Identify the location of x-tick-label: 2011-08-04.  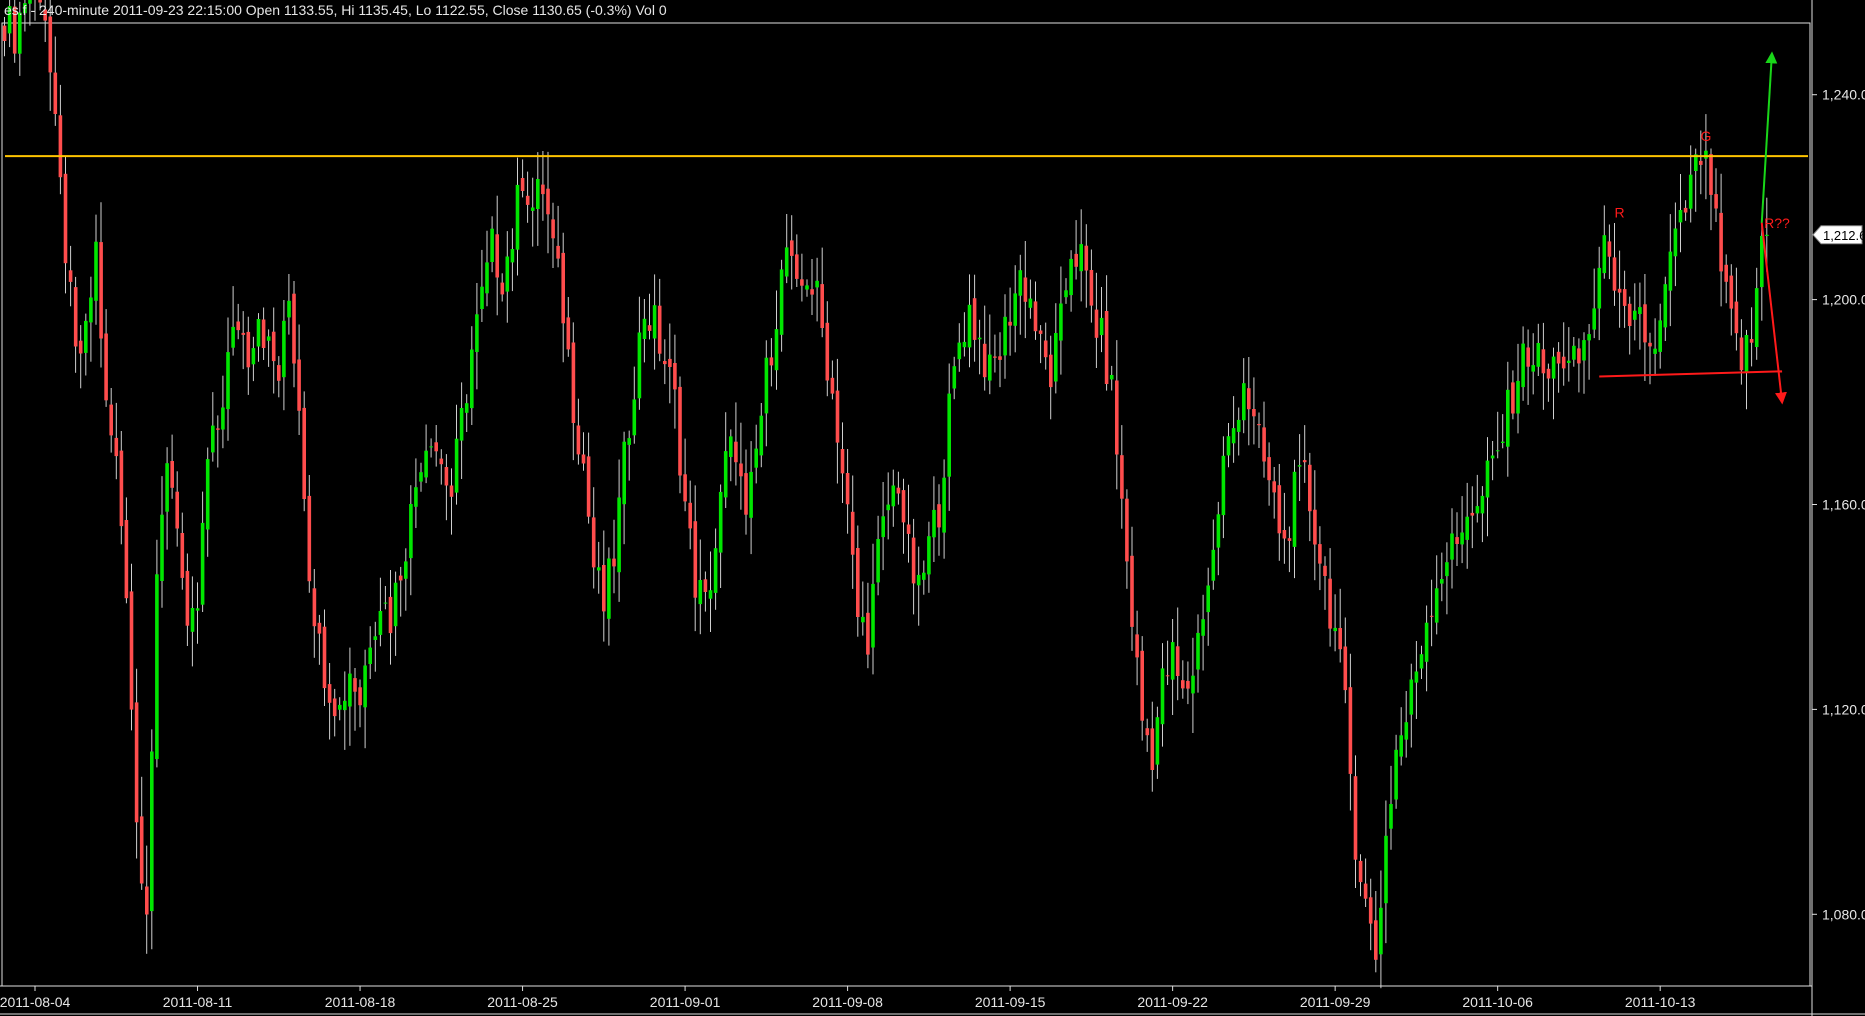
(35, 1002).